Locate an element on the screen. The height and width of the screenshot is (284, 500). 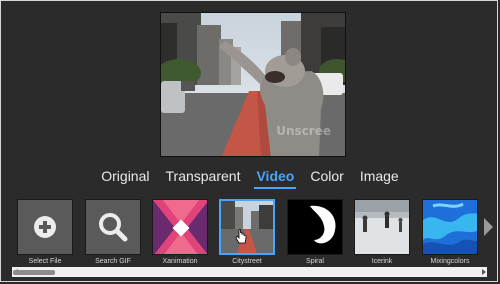
video-item-mixingcolors: Mixingcolors is located at coordinates (450, 232).